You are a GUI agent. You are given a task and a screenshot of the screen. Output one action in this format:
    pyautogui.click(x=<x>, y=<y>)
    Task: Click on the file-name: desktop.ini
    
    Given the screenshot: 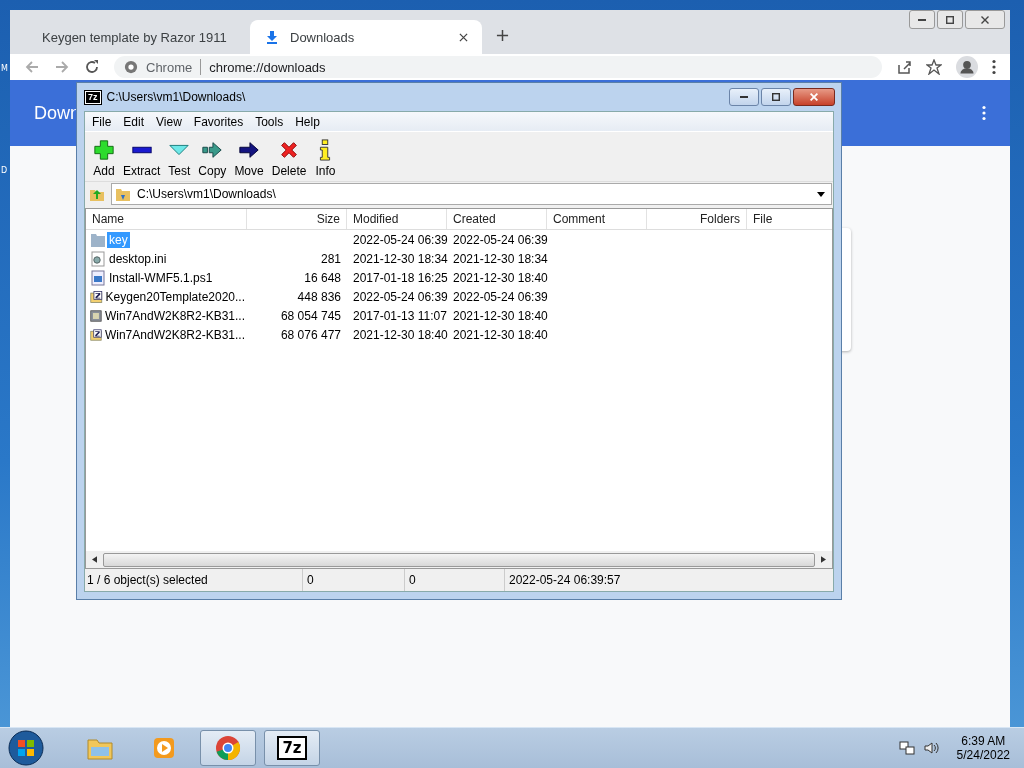 What is the action you would take?
    pyautogui.click(x=138, y=258)
    